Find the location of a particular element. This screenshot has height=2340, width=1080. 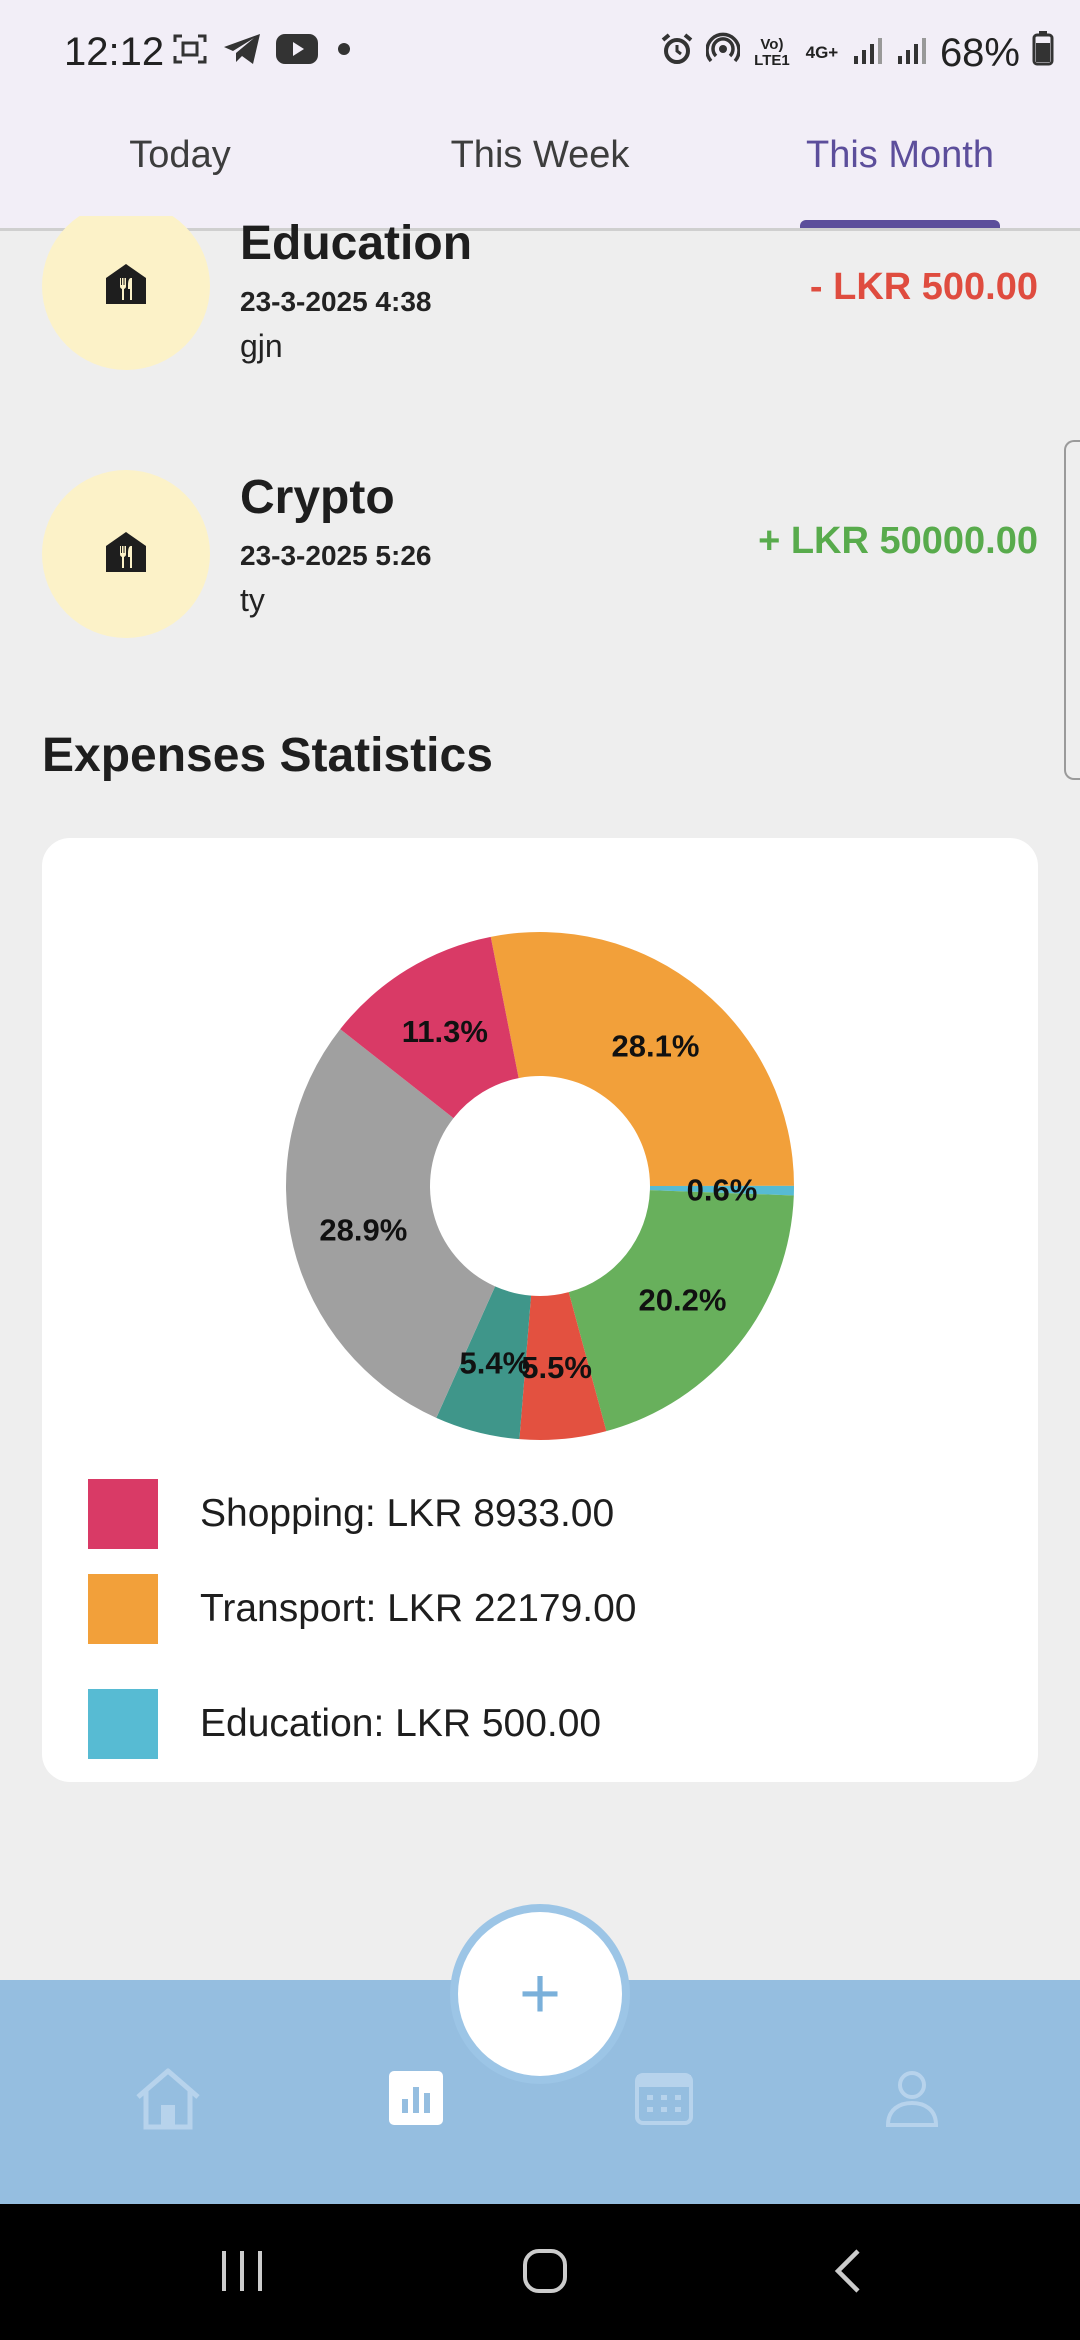

recents-icon is located at coordinates (242, 2273).